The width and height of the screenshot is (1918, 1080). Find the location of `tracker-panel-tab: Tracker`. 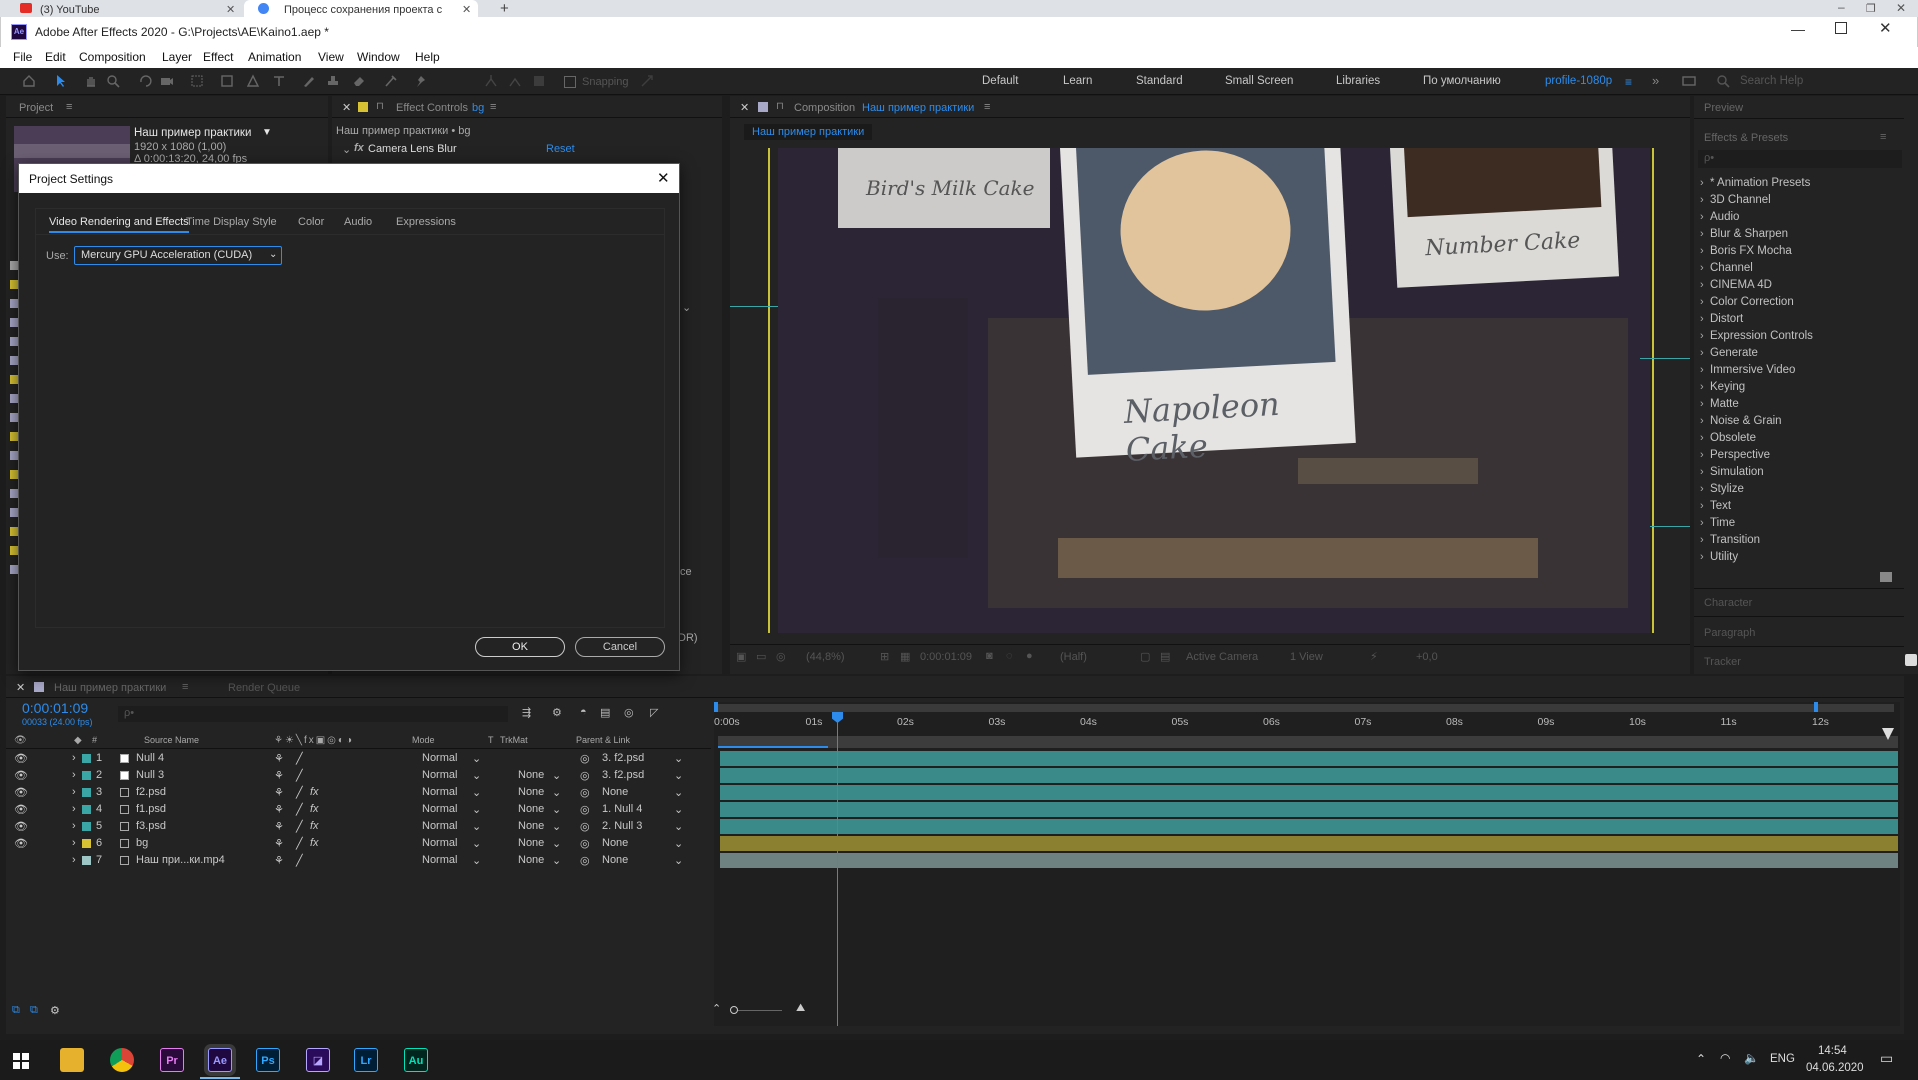

tracker-panel-tab: Tracker is located at coordinates (1722, 662).